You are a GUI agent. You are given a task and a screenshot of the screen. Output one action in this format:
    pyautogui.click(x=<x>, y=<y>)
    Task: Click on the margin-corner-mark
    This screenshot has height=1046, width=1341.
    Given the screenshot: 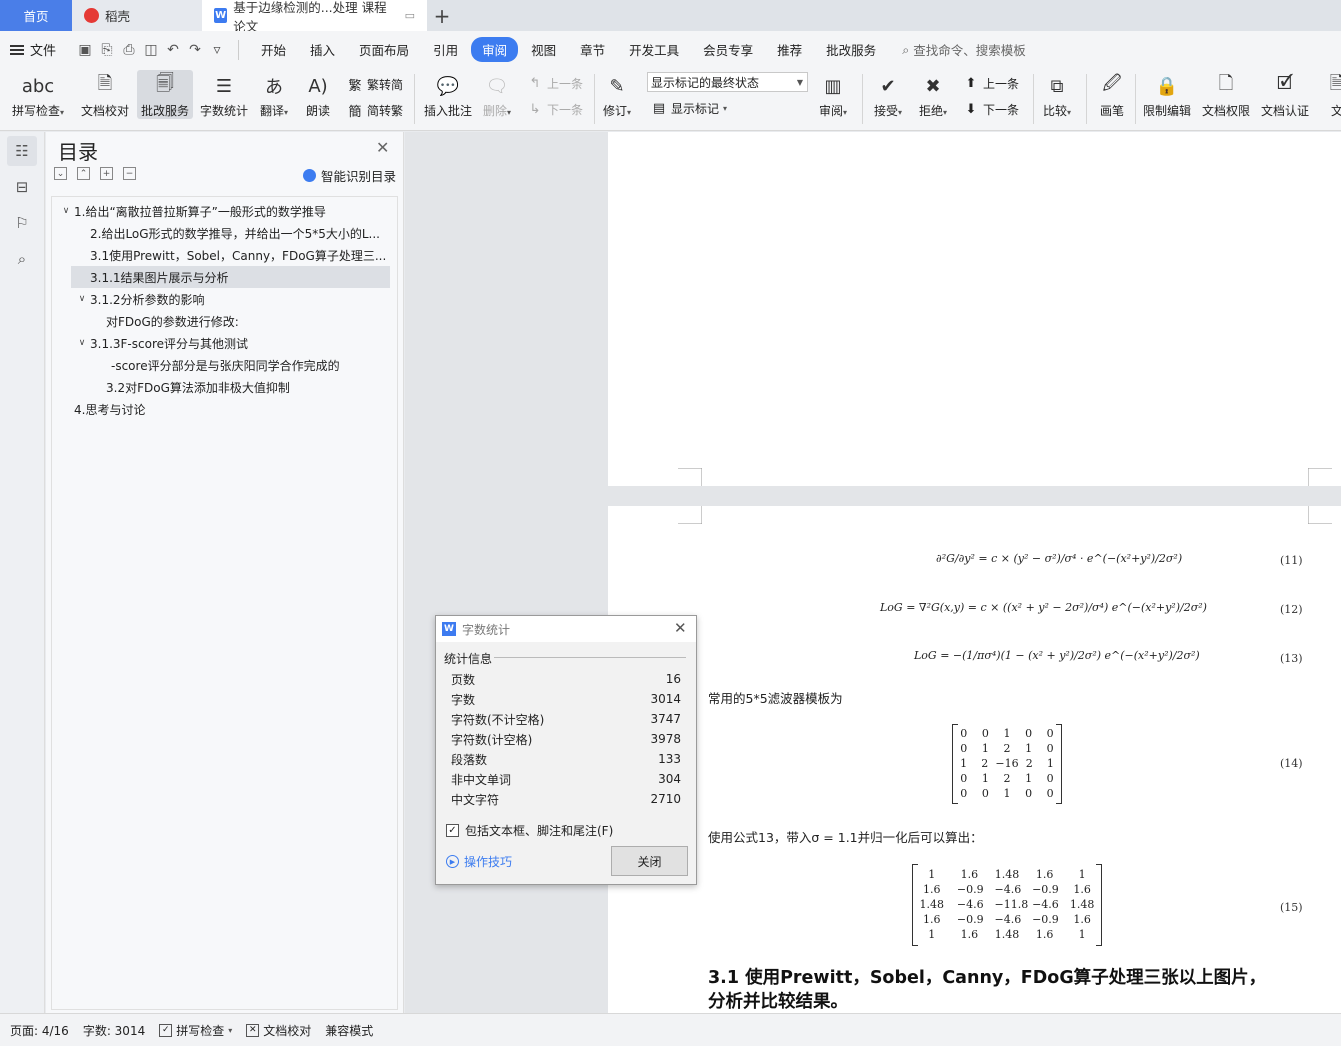 What is the action you would take?
    pyautogui.click(x=1320, y=515)
    